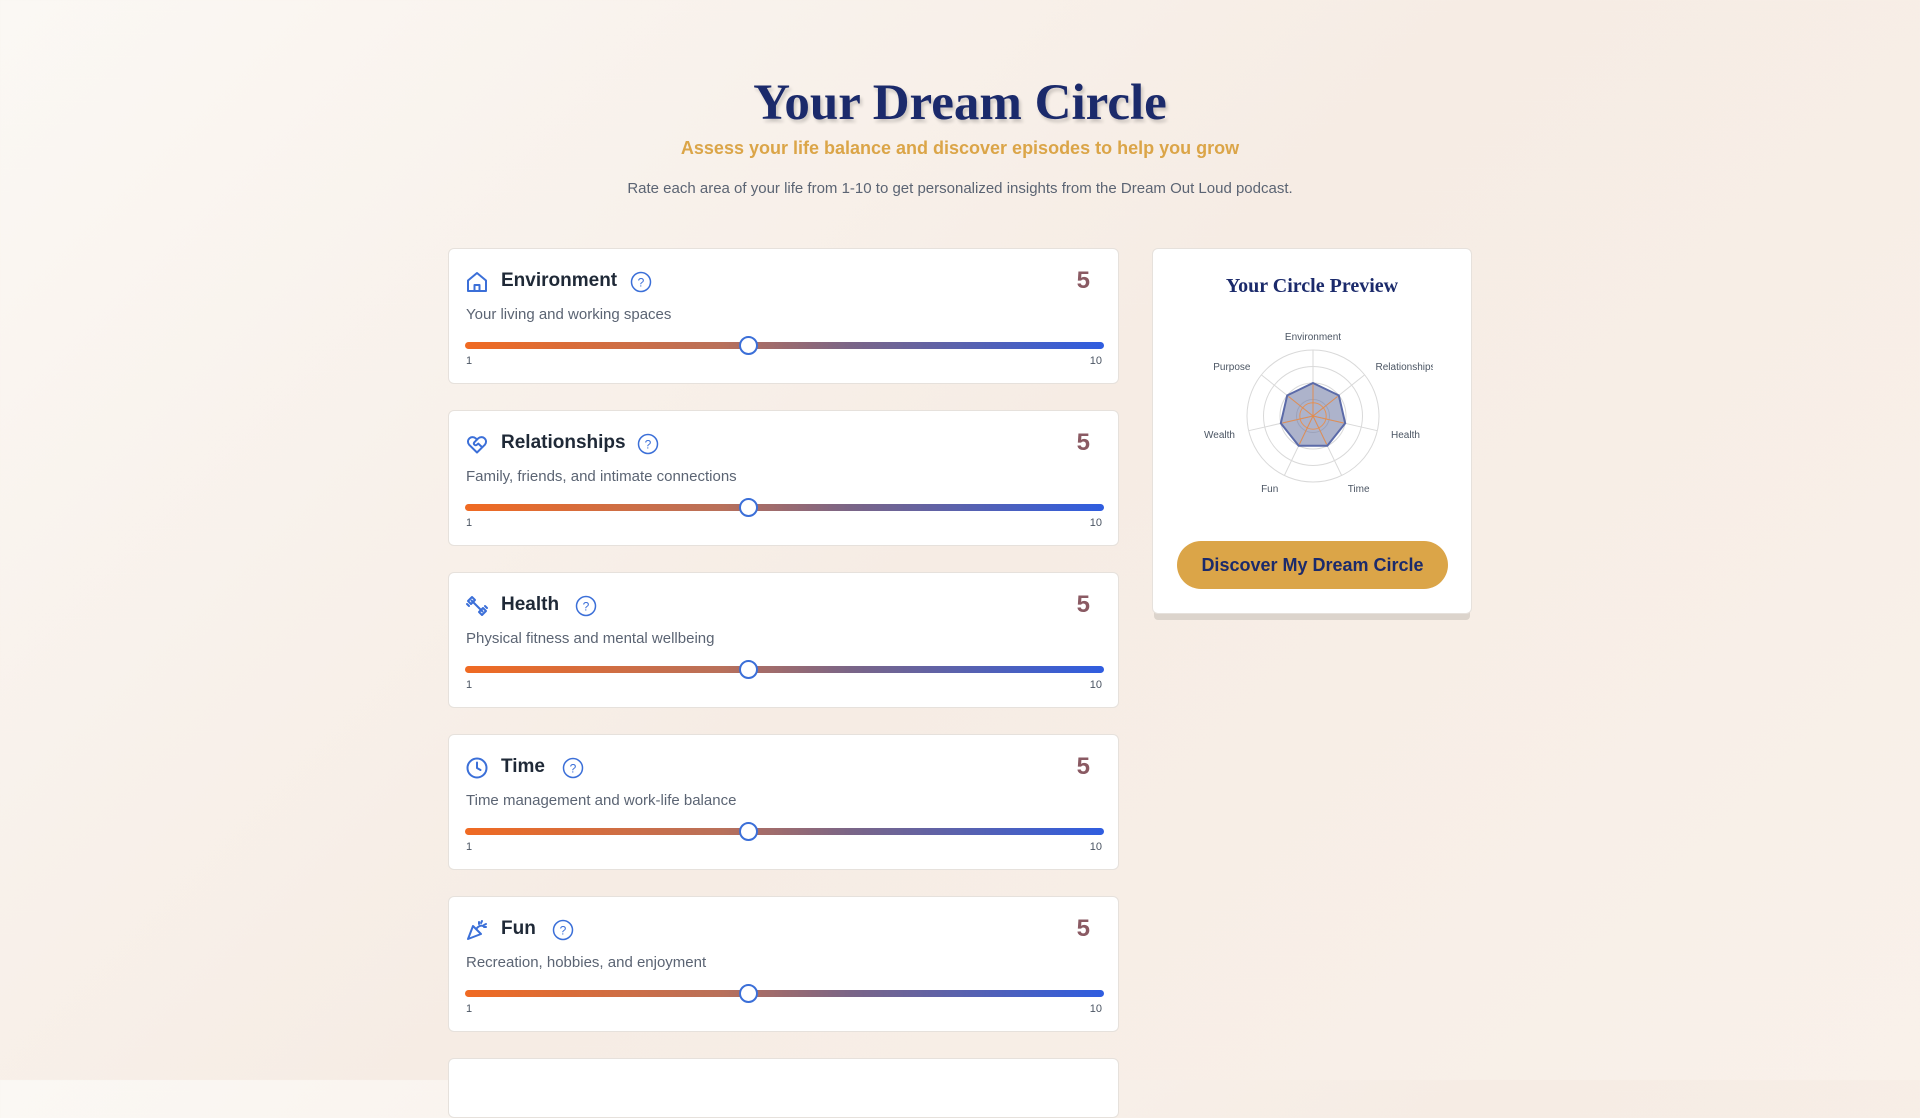 Image resolution: width=1920 pixels, height=1118 pixels. I want to click on home-icon, so click(477, 282).